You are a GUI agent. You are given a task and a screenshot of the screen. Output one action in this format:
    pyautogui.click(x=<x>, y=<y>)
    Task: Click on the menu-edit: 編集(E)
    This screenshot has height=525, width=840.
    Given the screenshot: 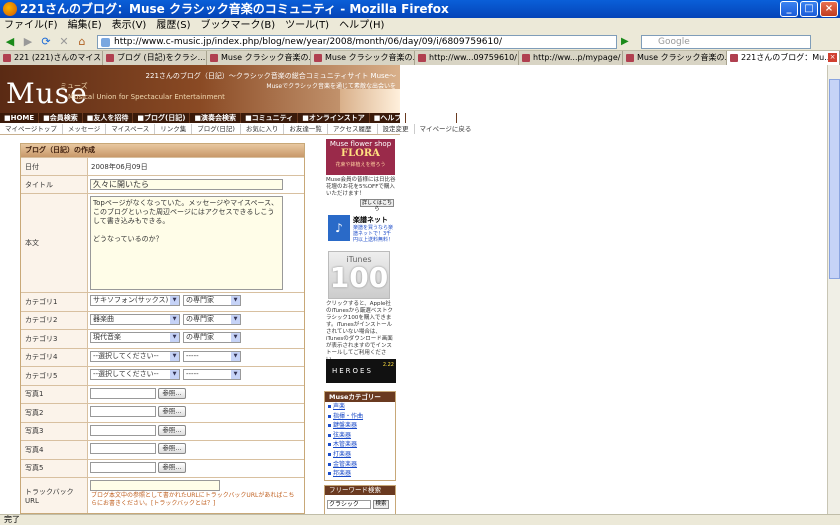 What is the action you would take?
    pyautogui.click(x=85, y=25)
    